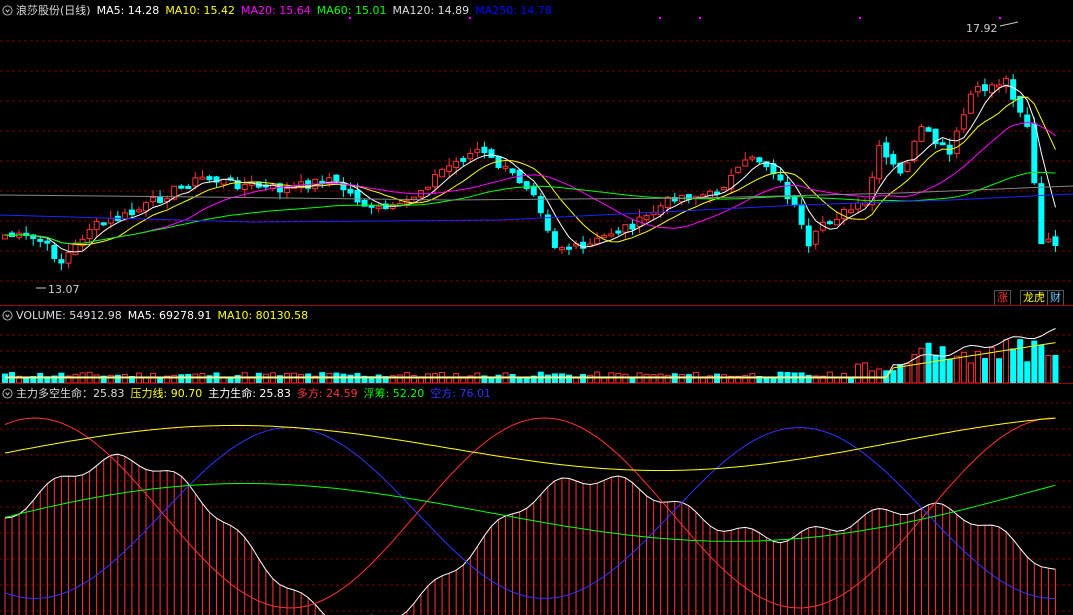  Describe the element at coordinates (169, 315) in the screenshot. I see `volume-ma5: MA5: 69278.91` at that location.